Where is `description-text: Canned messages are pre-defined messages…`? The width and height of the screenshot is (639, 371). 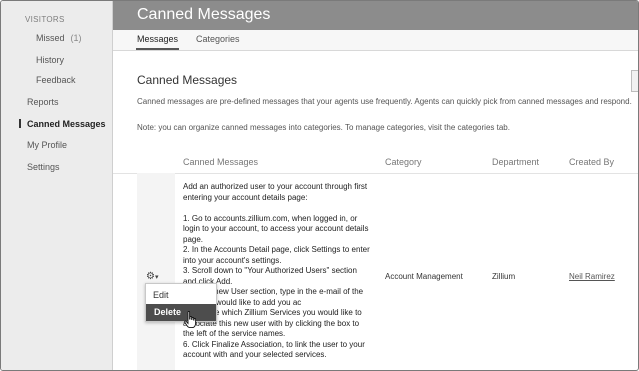
description-text: Canned messages are pre-defined messages… is located at coordinates (384, 101).